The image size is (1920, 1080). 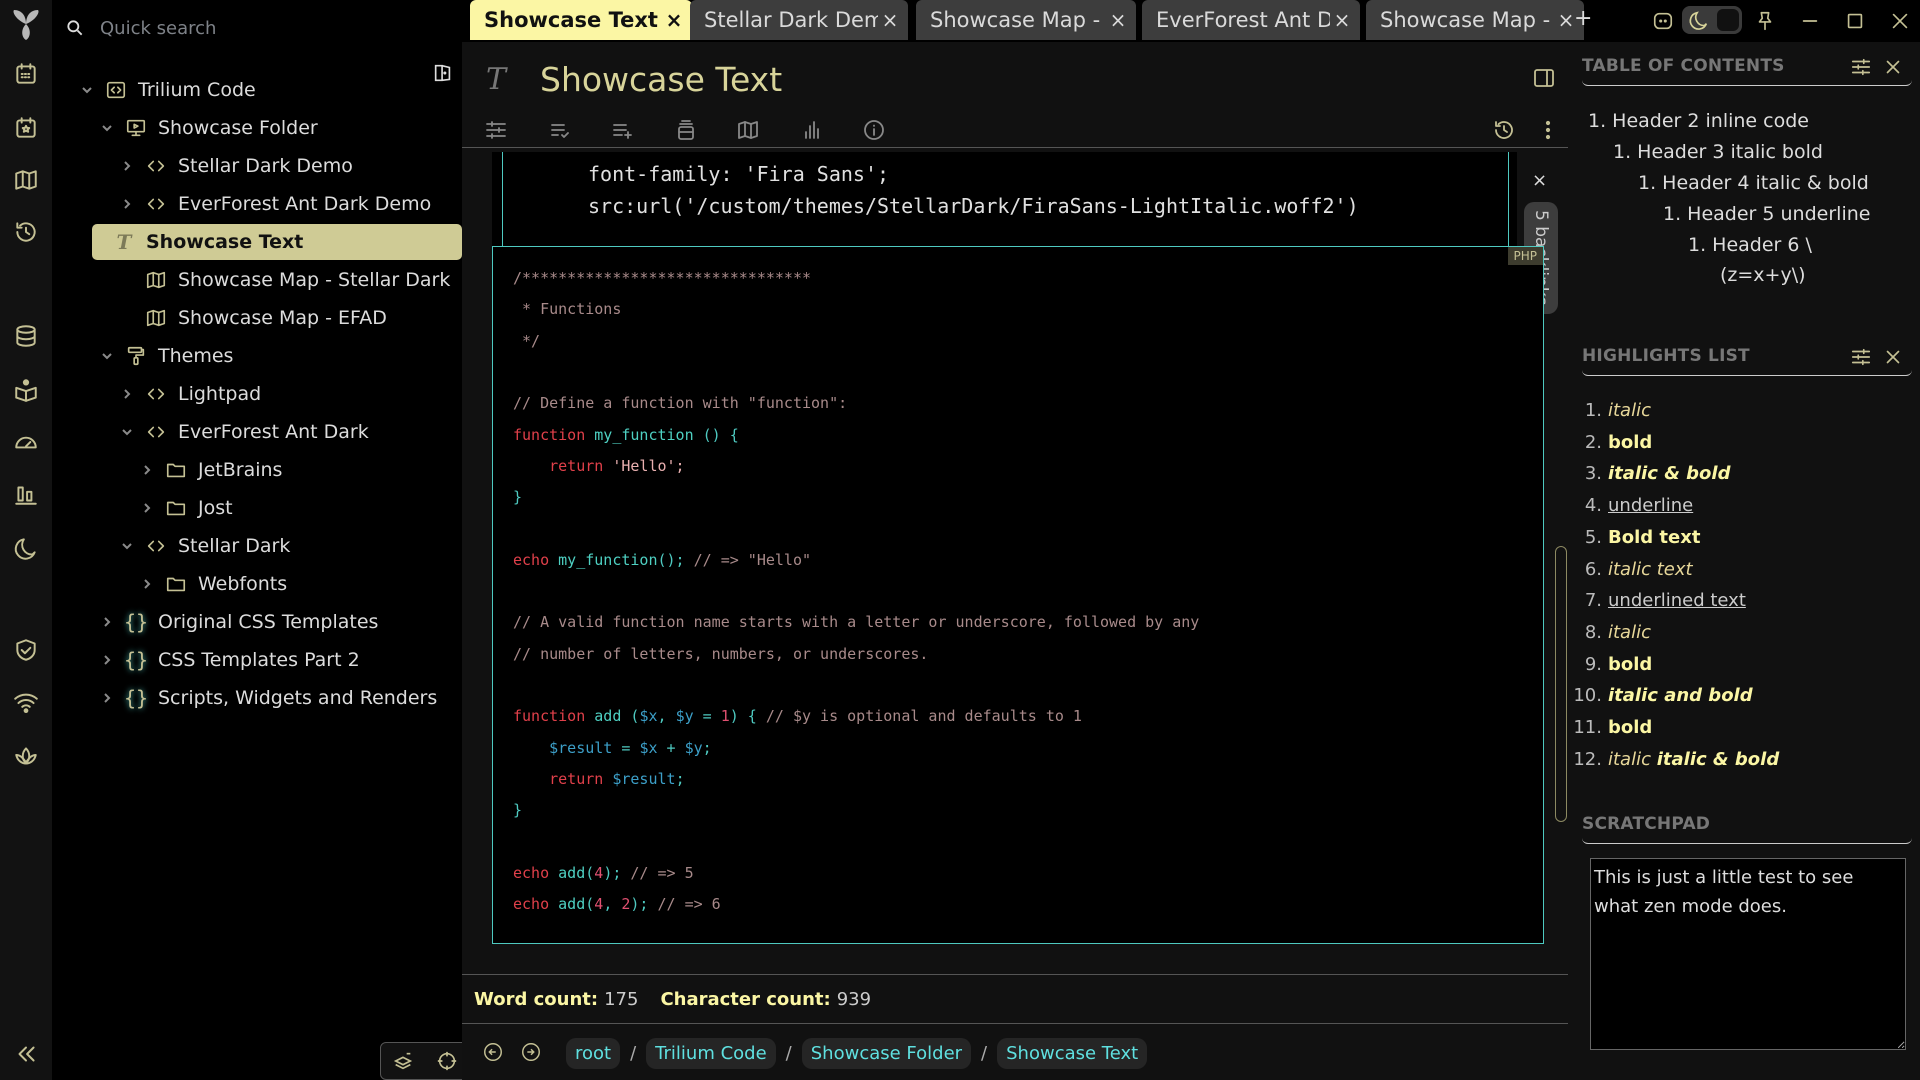 What do you see at coordinates (26, 180) in the screenshot?
I see `map-icon` at bounding box center [26, 180].